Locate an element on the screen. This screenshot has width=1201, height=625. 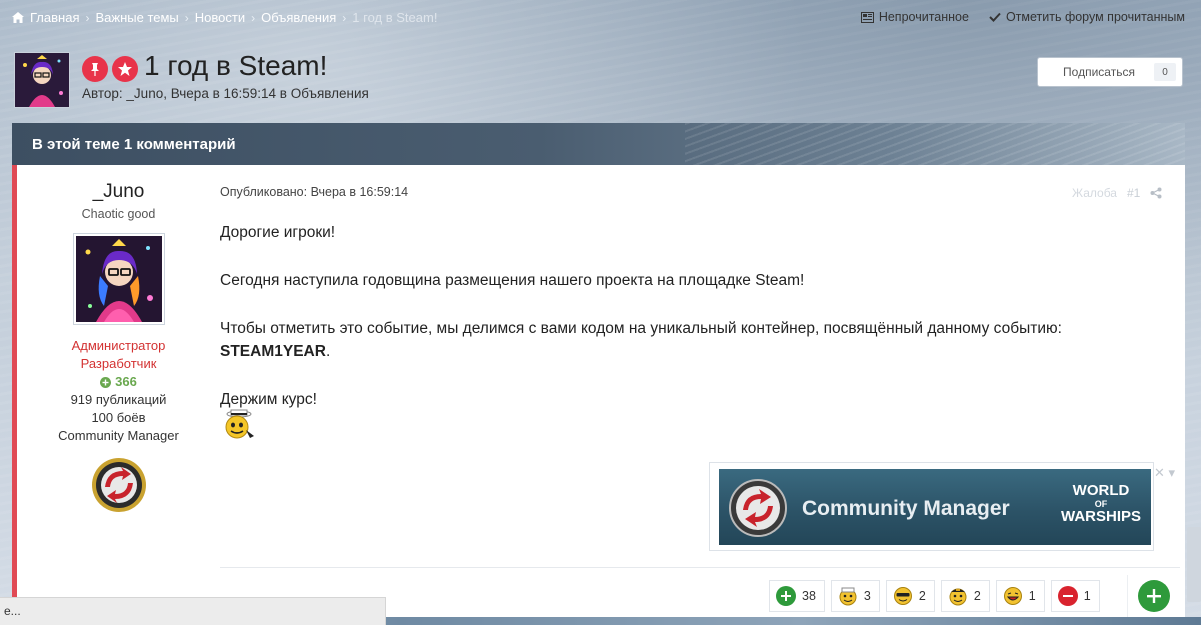
author-reputation: 366 is located at coordinates (118, 382).